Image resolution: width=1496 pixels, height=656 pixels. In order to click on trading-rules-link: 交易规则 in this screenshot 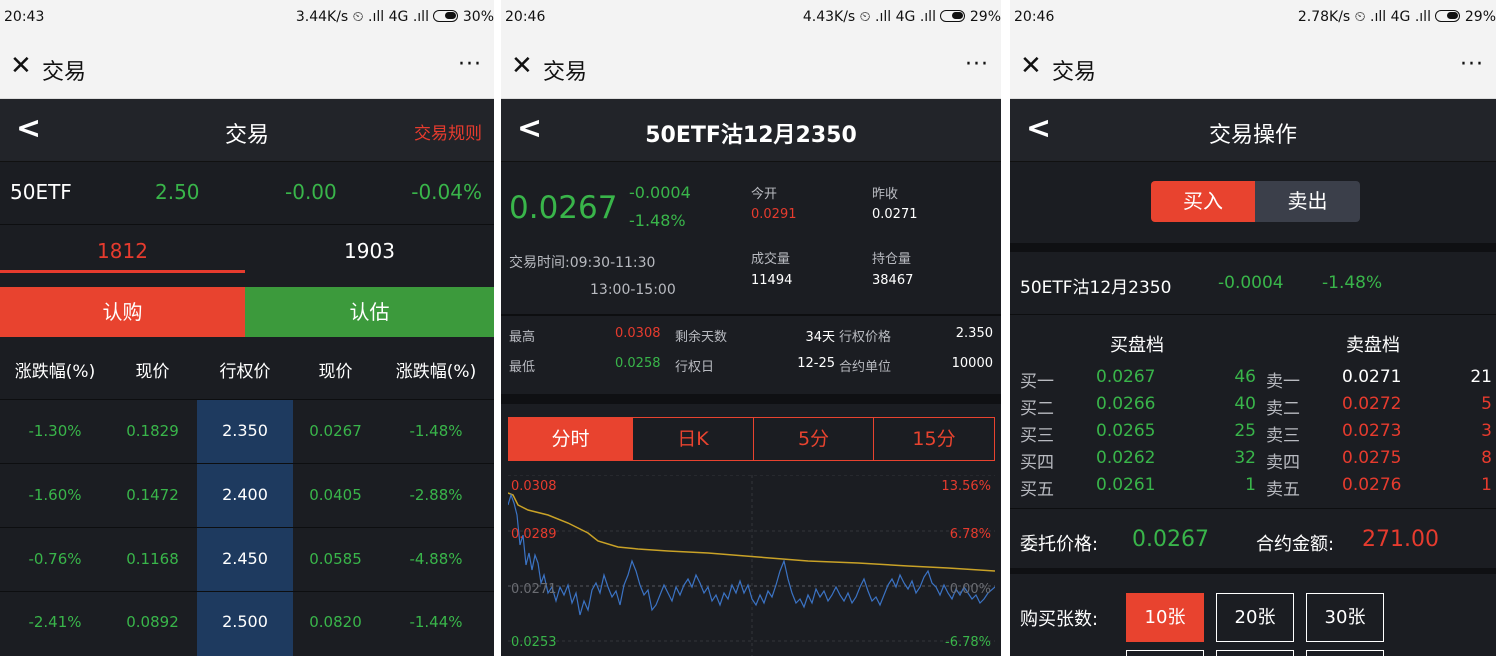, I will do `click(448, 131)`.